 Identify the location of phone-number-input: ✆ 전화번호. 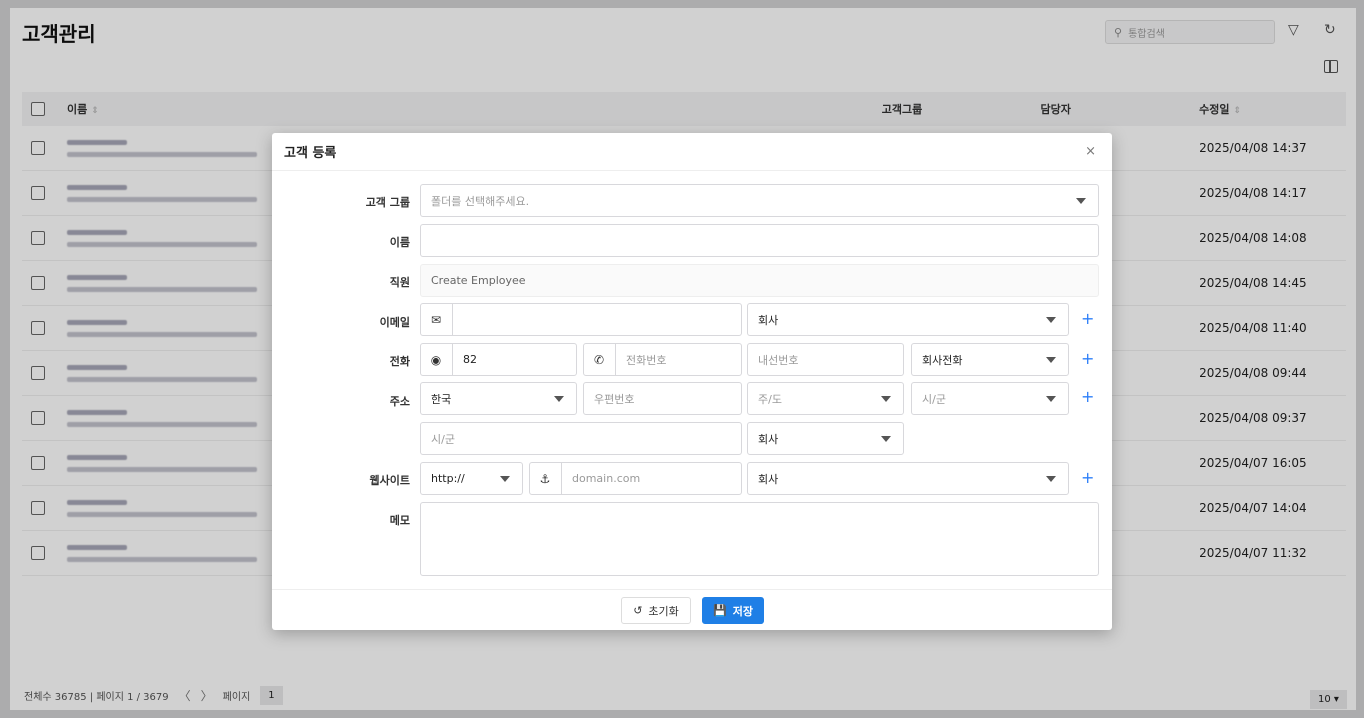
(662, 359).